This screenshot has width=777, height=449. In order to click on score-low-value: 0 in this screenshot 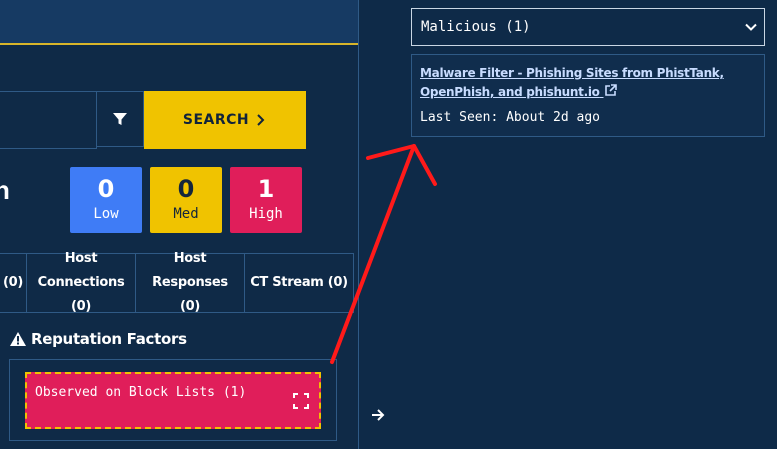, I will do `click(106, 189)`.